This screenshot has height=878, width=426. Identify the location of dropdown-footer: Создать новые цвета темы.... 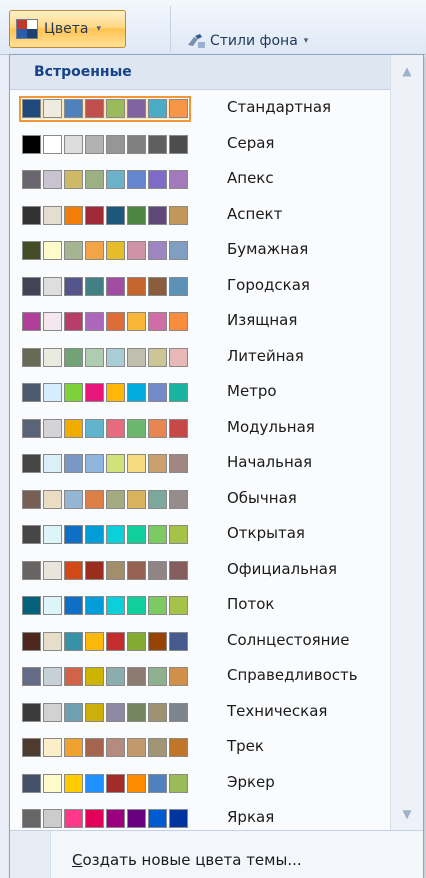
(216, 854).